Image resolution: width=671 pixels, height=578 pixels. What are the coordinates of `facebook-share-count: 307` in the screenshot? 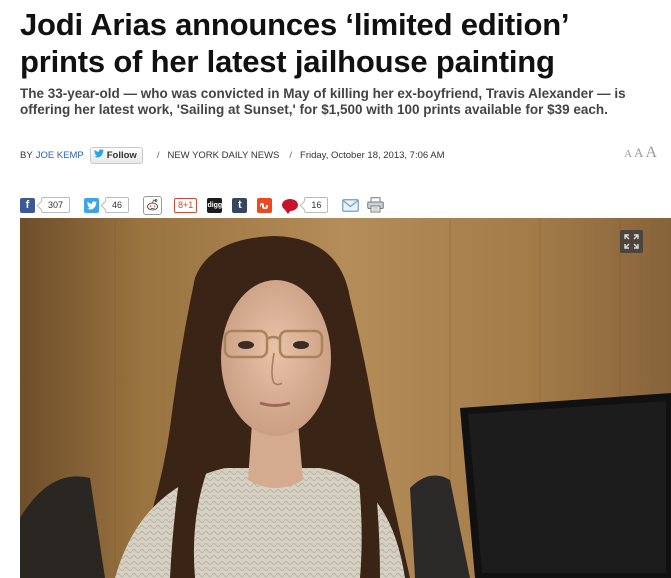 It's located at (56, 205).